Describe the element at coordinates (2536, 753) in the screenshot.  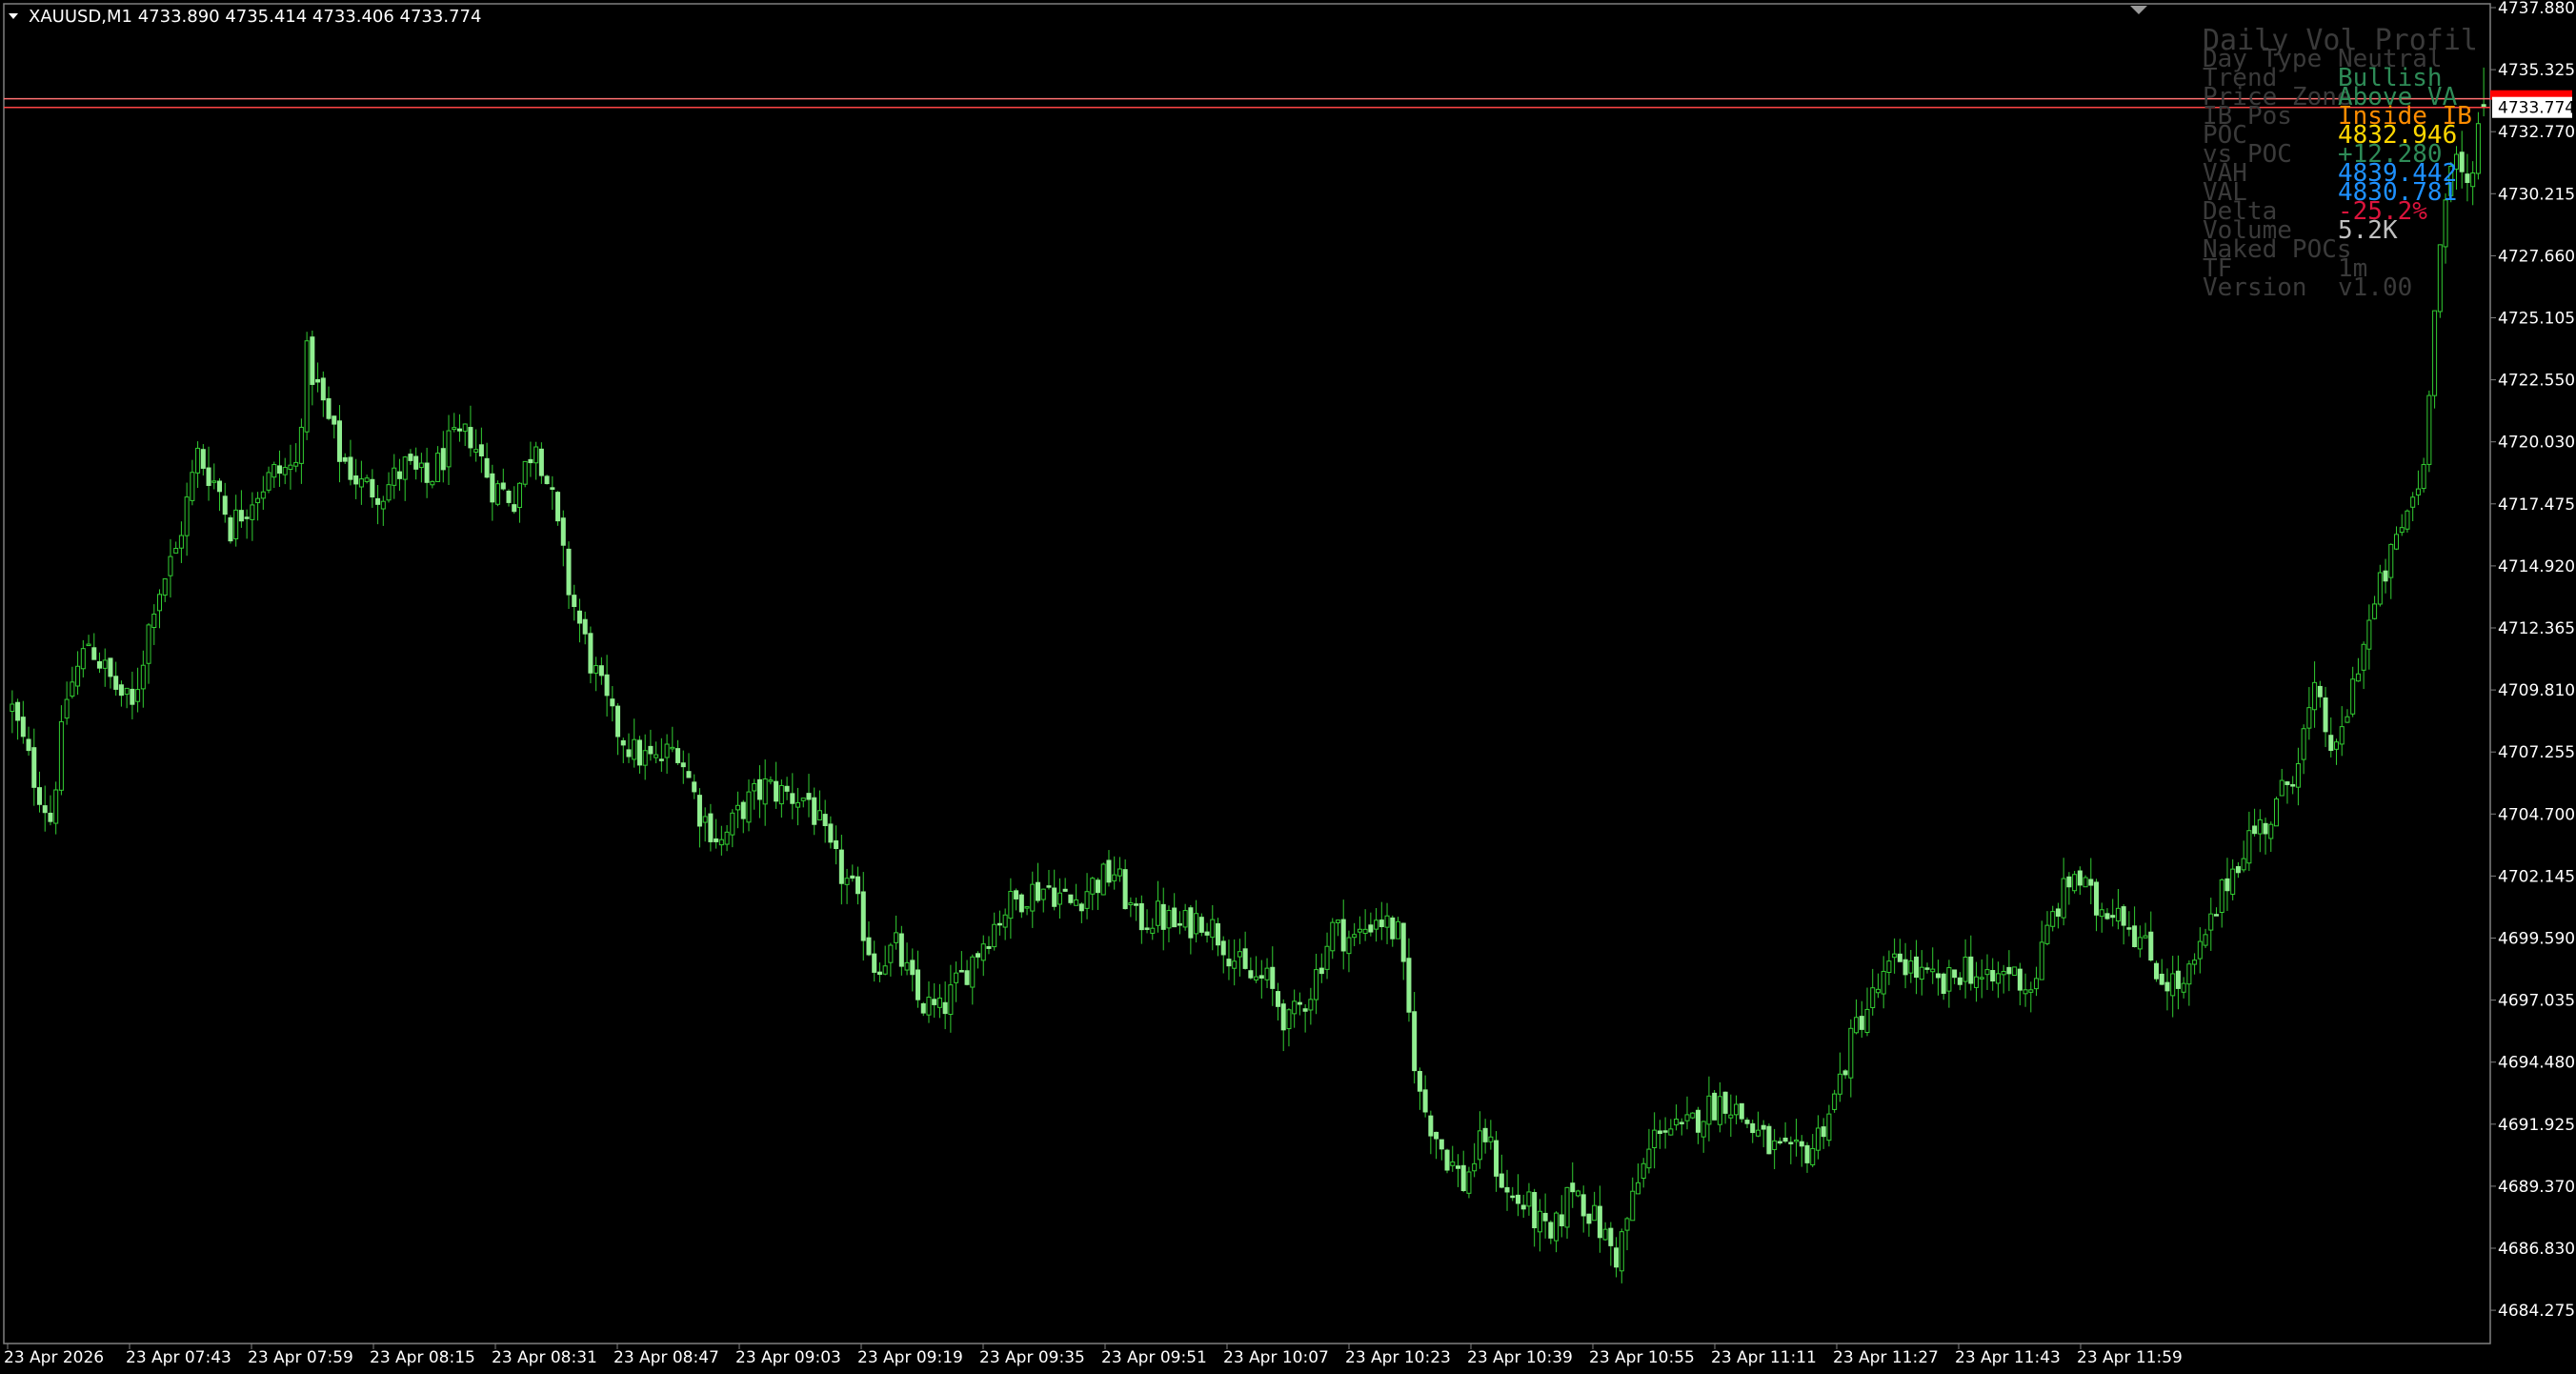
I see `y-tick-label: 4707.255` at that location.